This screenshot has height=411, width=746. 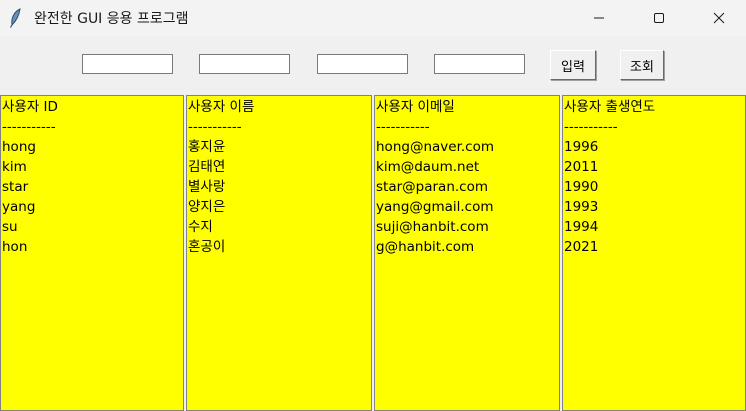 What do you see at coordinates (279, 147) in the screenshot?
I see `list-item: 홍지윤` at bounding box center [279, 147].